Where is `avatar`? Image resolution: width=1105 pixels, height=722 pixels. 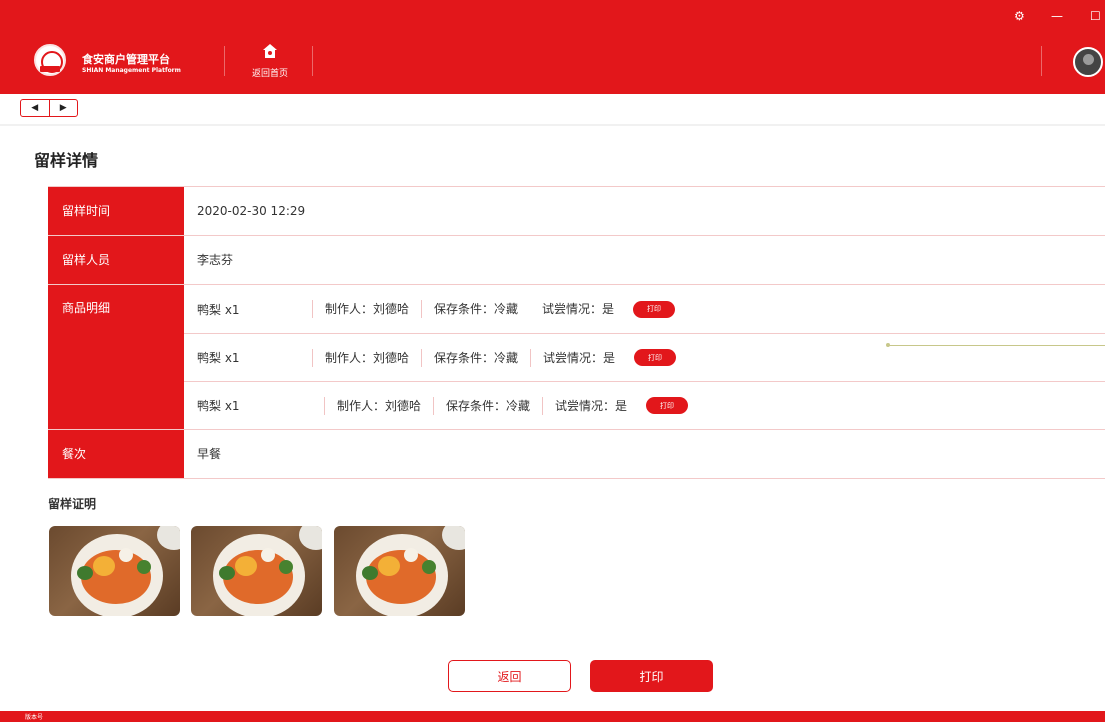
avatar is located at coordinates (1088, 62).